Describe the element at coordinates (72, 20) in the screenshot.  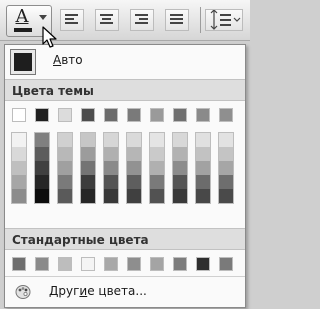
I see `align-left-button` at that location.